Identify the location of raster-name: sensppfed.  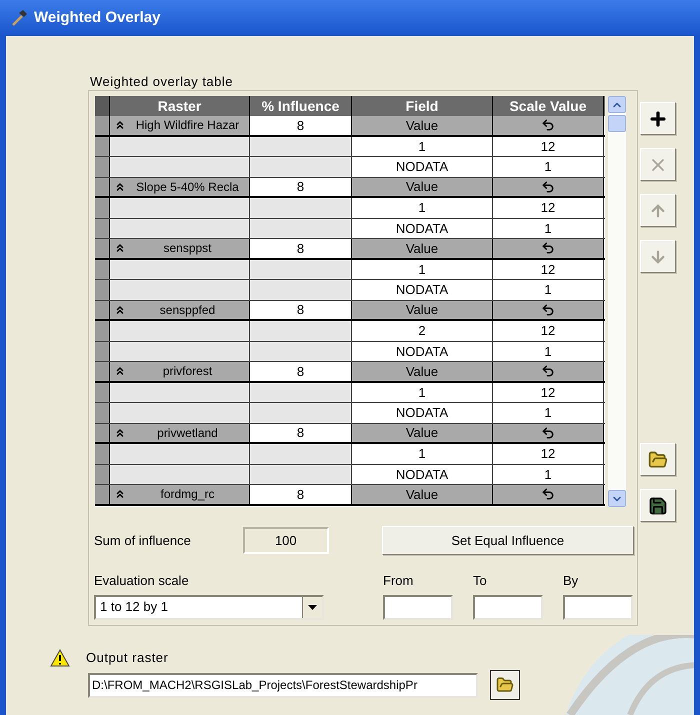
(187, 310).